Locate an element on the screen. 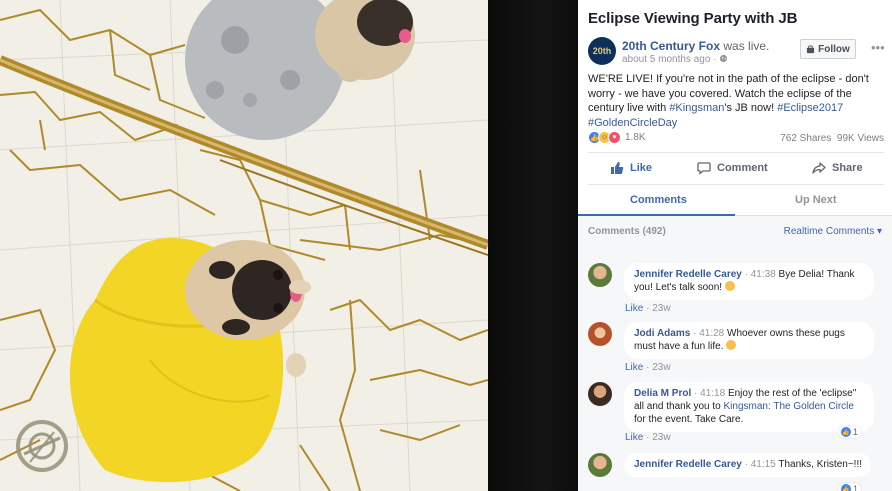 The width and height of the screenshot is (892, 491). reactions-summary: 👍 ☺ ♥ 1.8K is located at coordinates (617, 137).